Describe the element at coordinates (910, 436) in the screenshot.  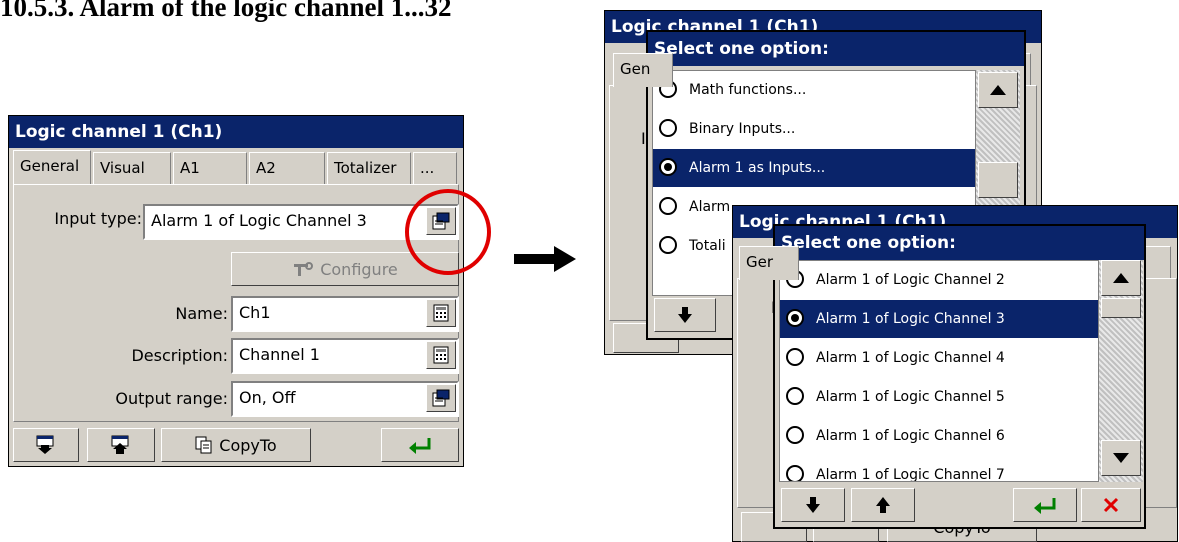
I see `option-label: Alarm 1 of Logic Channel 6` at that location.